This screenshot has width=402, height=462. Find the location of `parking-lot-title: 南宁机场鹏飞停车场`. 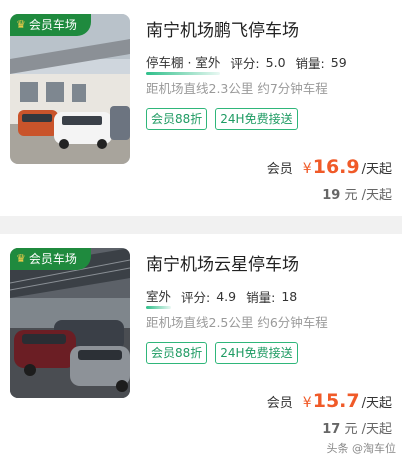

parking-lot-title: 南宁机场鹏飞停车场 is located at coordinates (222, 28).